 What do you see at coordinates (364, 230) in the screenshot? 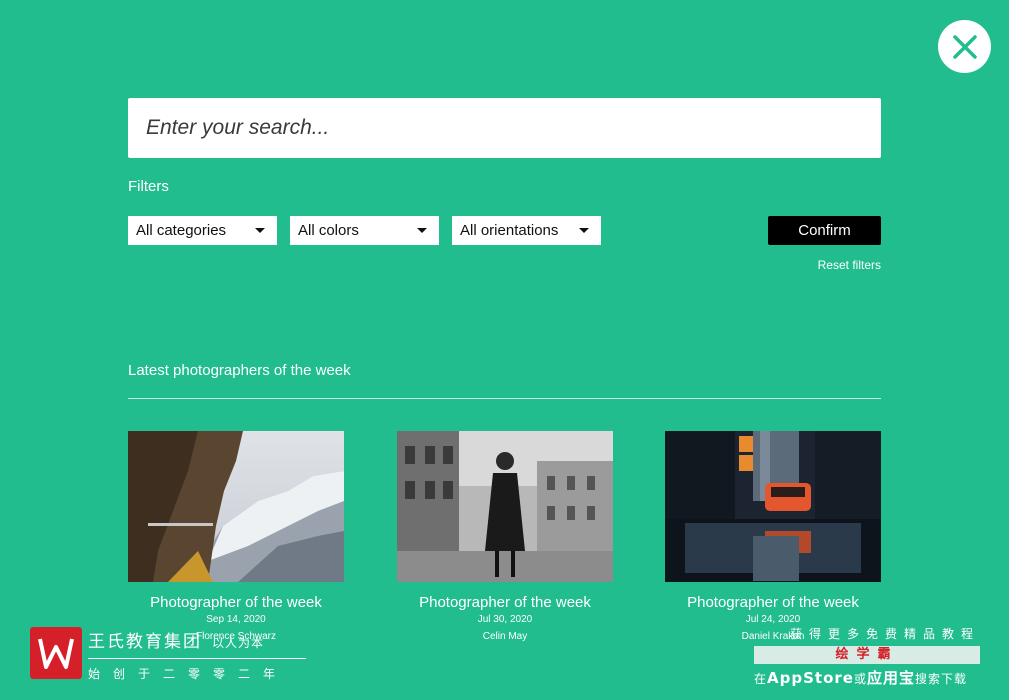
I see `colors-dropdown: All colors` at bounding box center [364, 230].